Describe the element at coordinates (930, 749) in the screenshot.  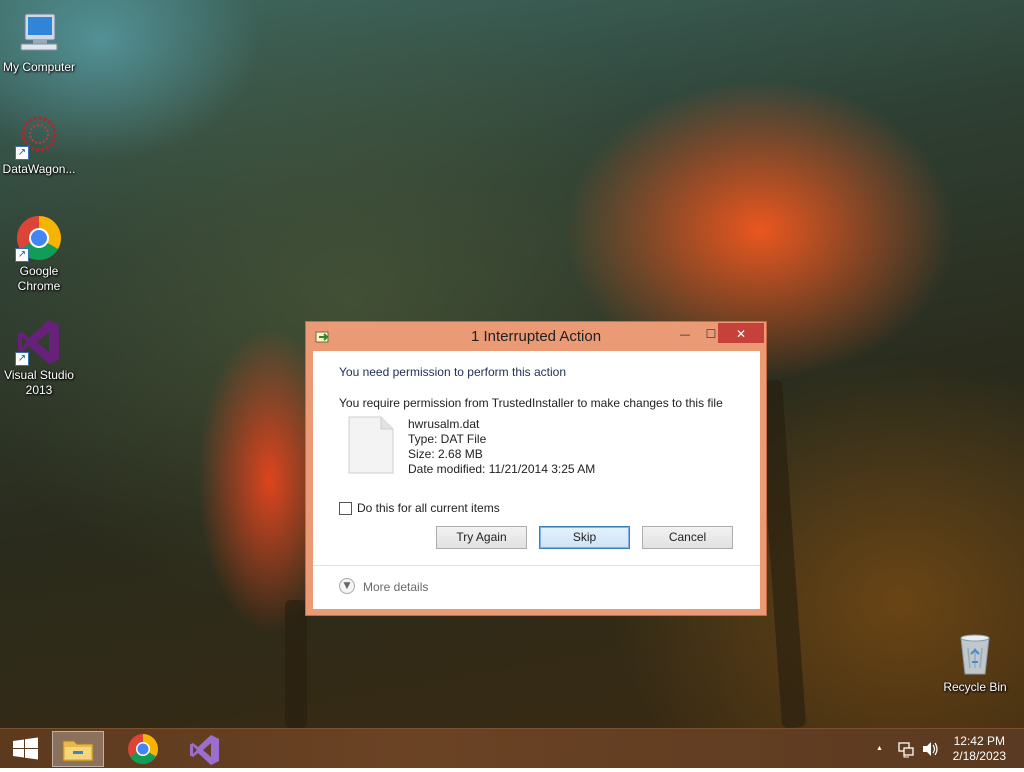
I see `volume-icon` at that location.